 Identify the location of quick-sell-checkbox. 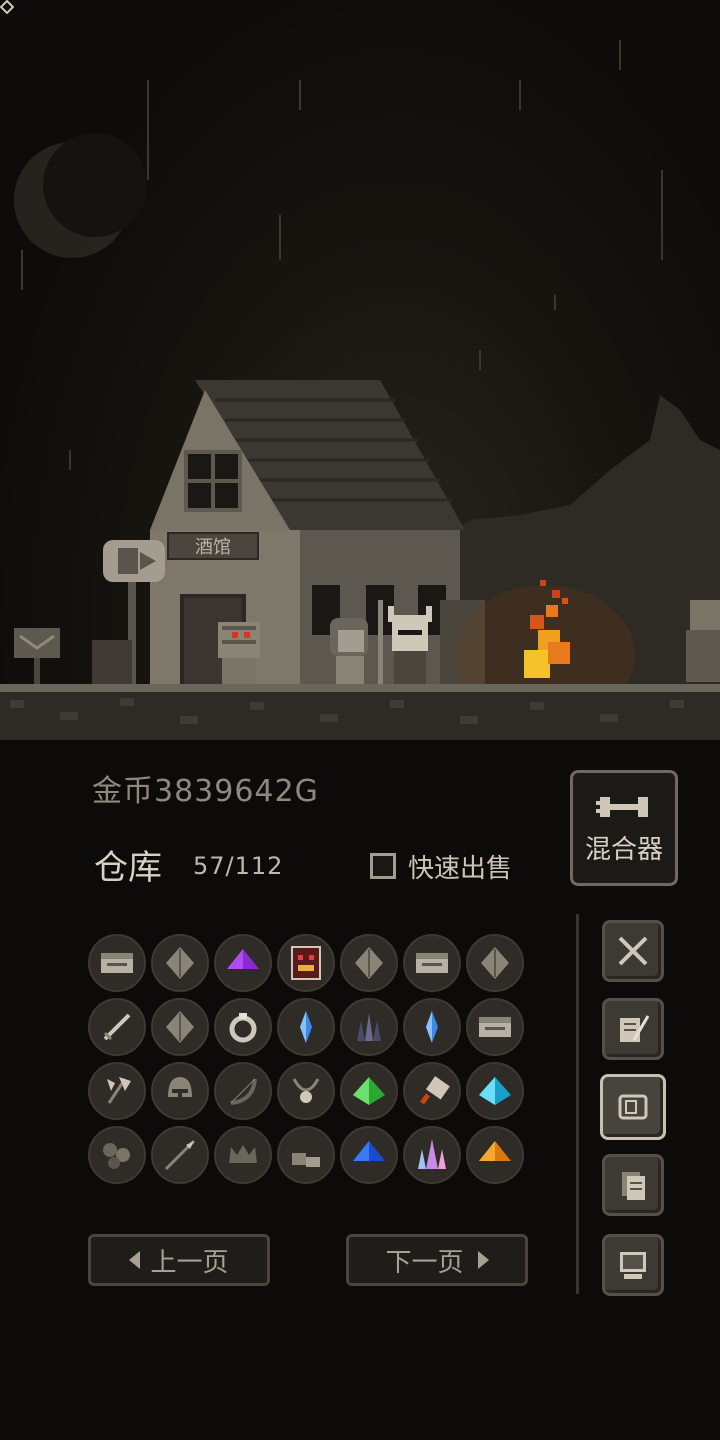
(383, 866).